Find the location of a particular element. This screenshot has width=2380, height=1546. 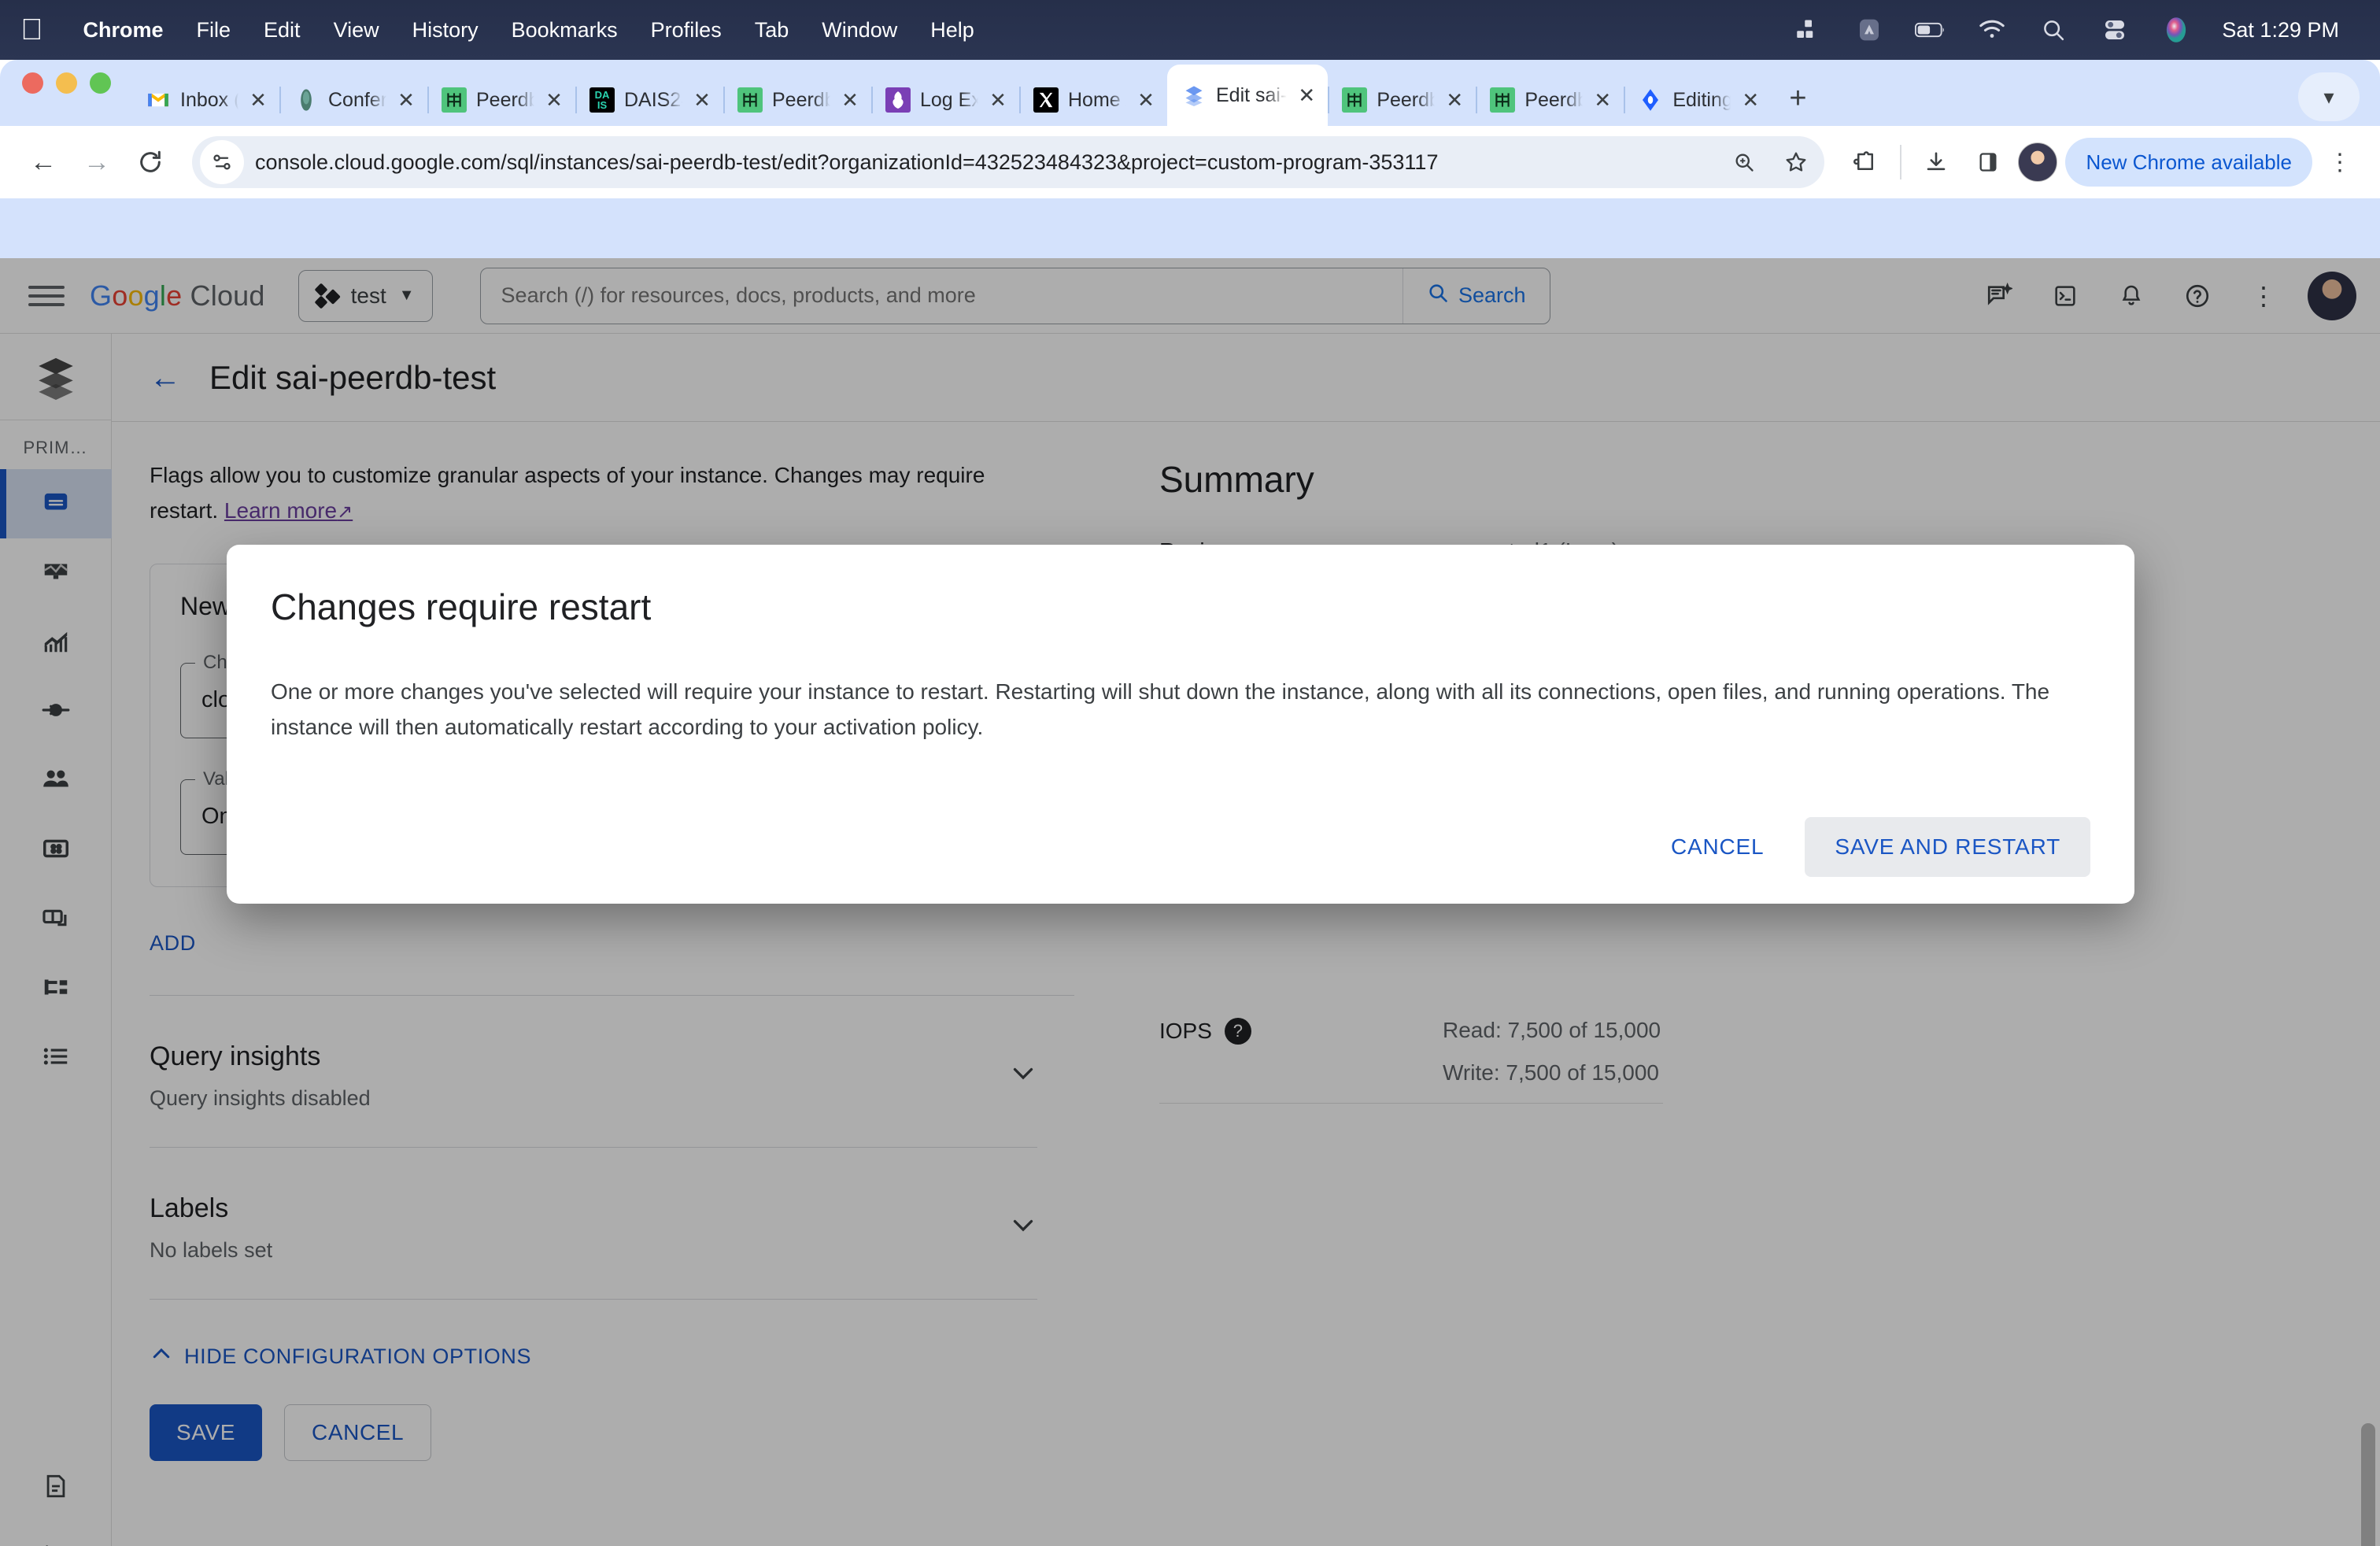

menu-item-tab: Tab is located at coordinates (772, 30).